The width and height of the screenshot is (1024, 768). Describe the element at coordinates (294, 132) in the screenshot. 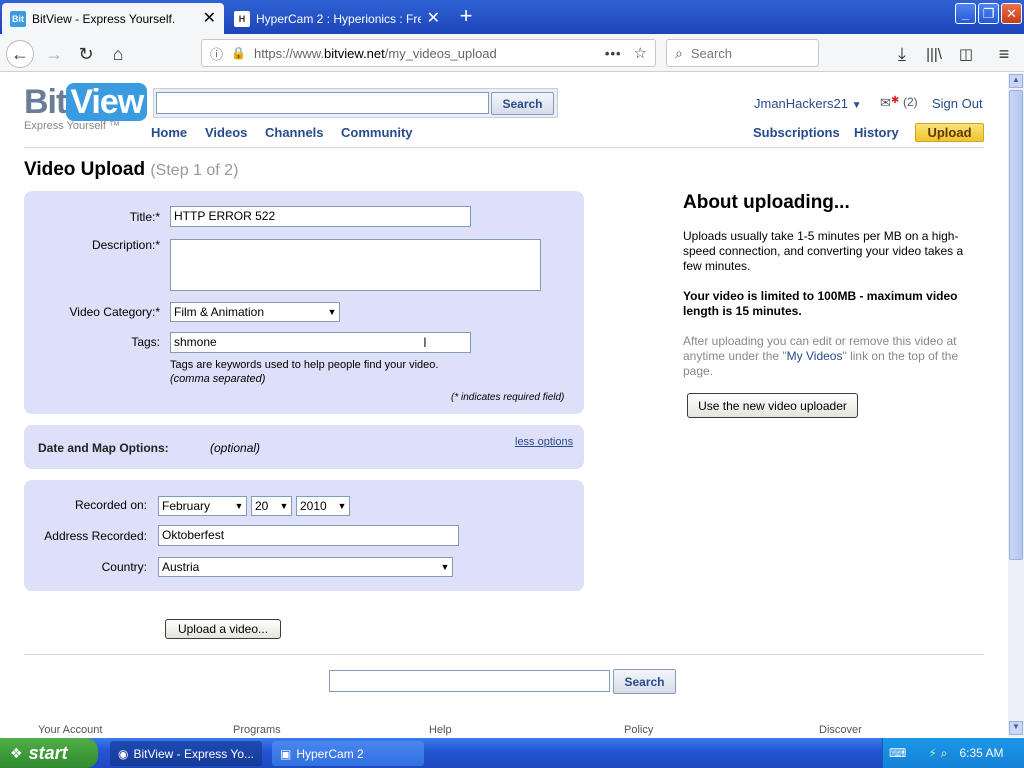

I see `nav-channels: Channels` at that location.